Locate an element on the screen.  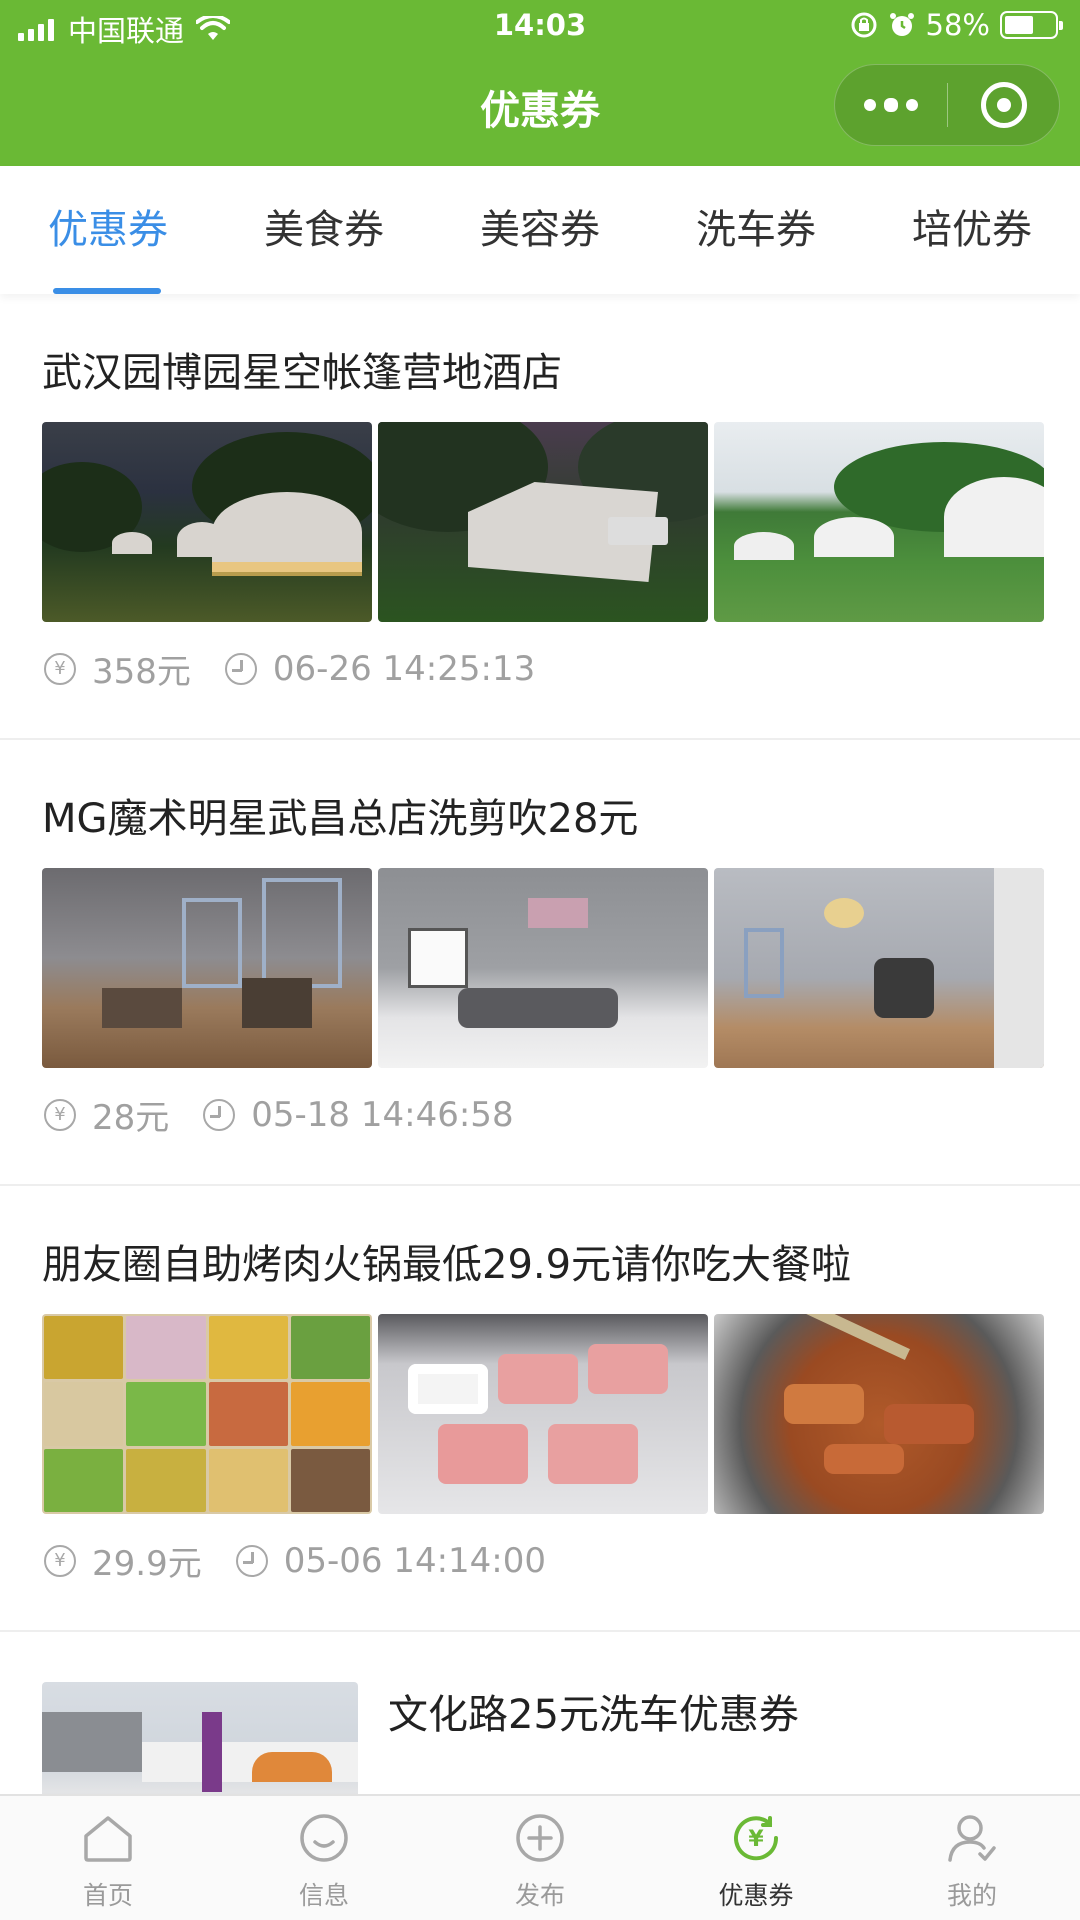
tab-label: 美食券 is located at coordinates (324, 230).